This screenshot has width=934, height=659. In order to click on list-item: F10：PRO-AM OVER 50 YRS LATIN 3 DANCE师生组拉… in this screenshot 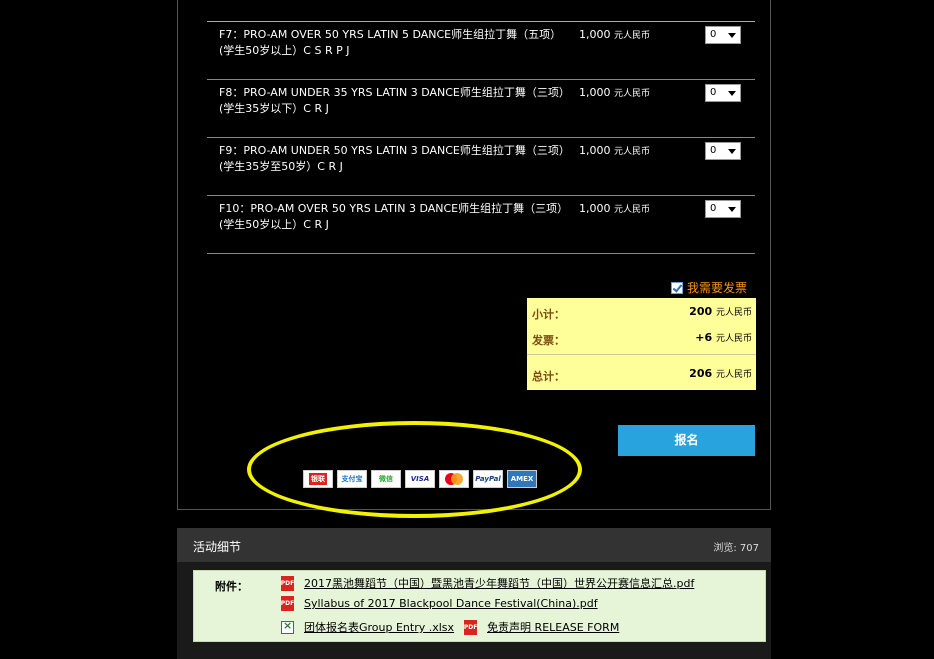, I will do `click(481, 225)`.